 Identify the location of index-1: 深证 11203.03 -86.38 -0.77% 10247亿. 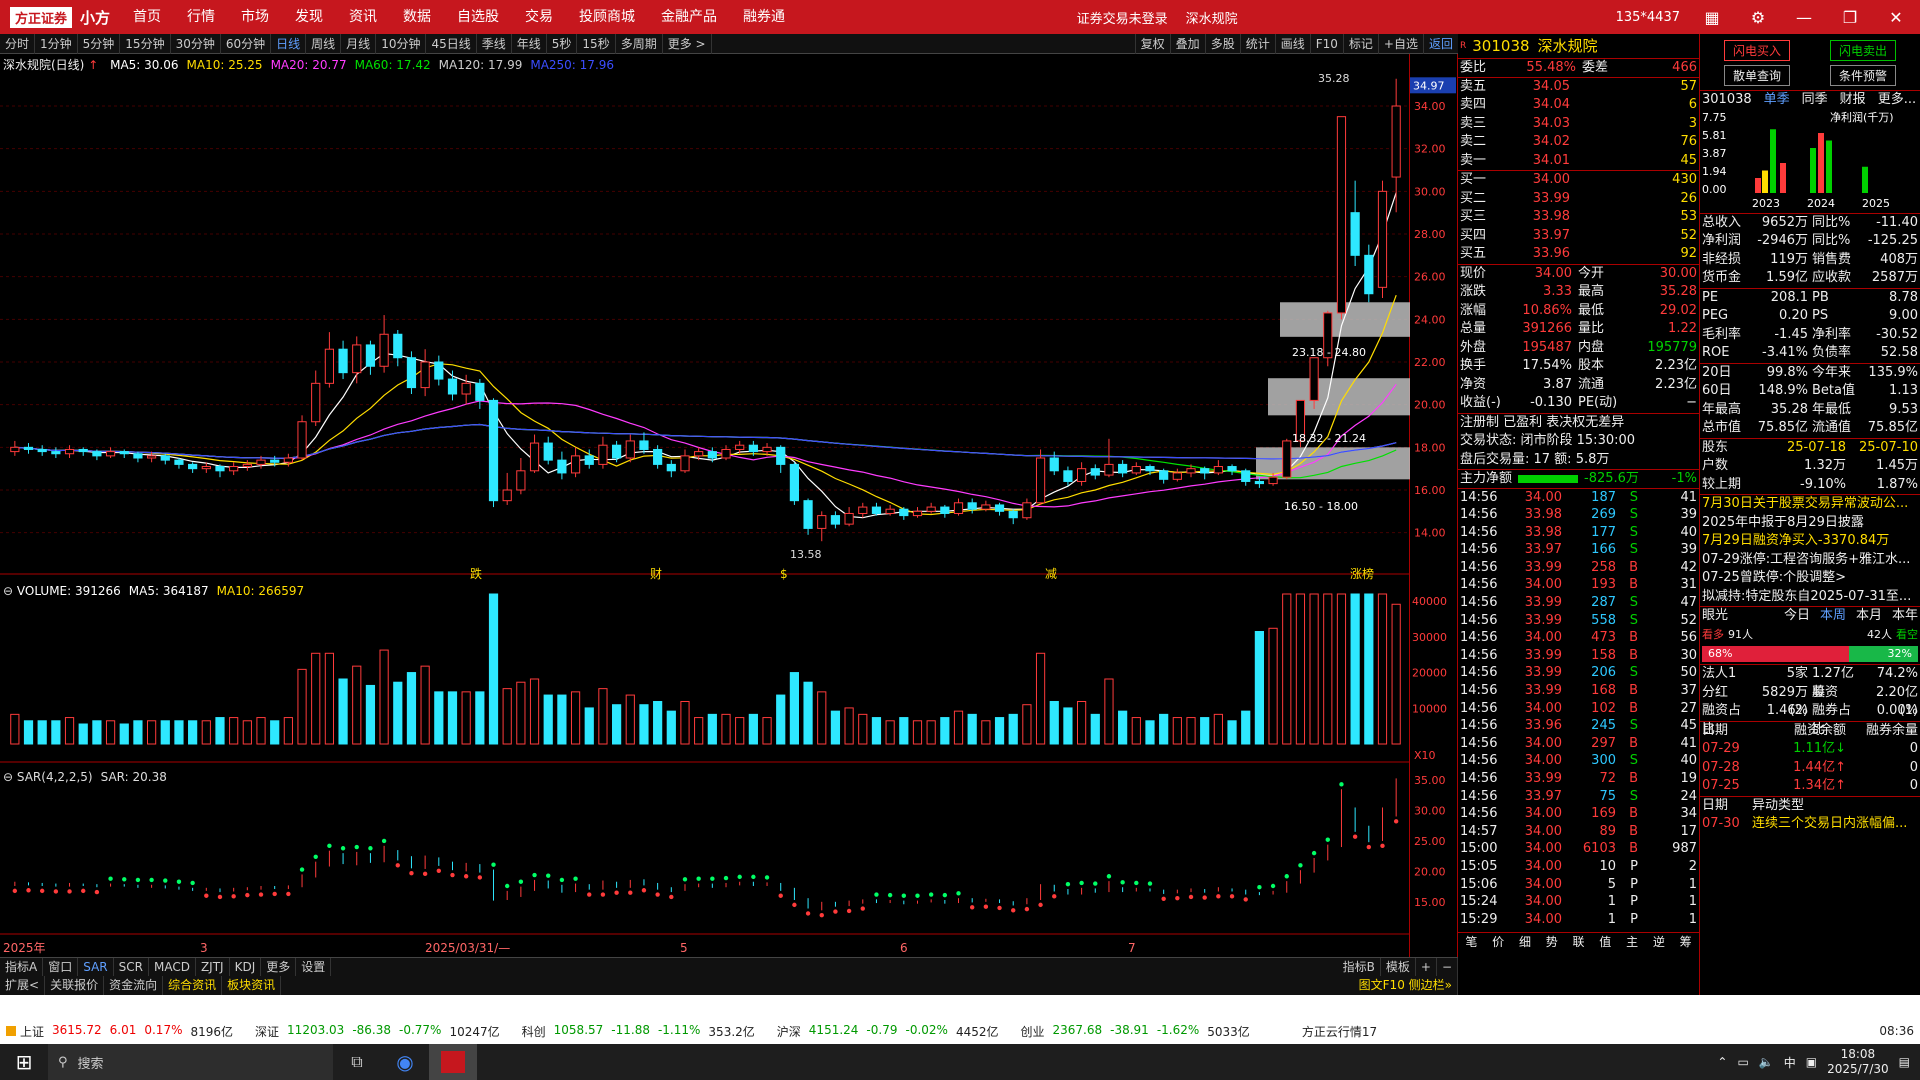
(377, 1031).